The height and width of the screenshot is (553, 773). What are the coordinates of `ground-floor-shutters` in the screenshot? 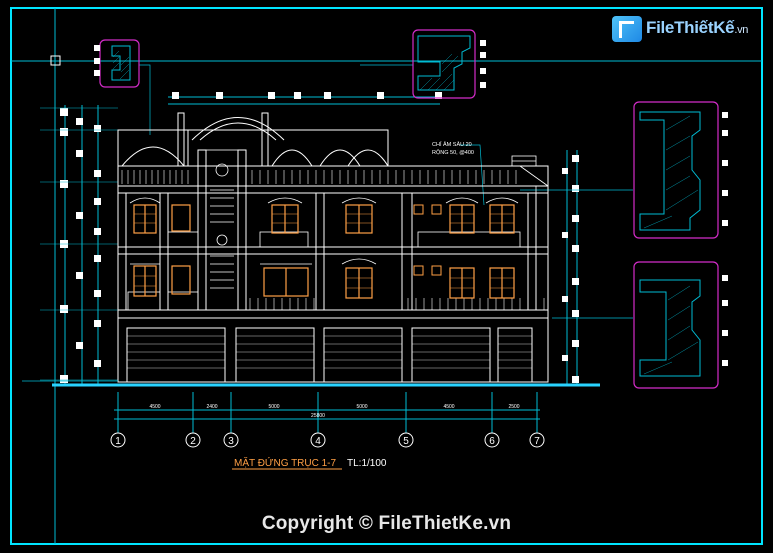 It's located at (333, 350).